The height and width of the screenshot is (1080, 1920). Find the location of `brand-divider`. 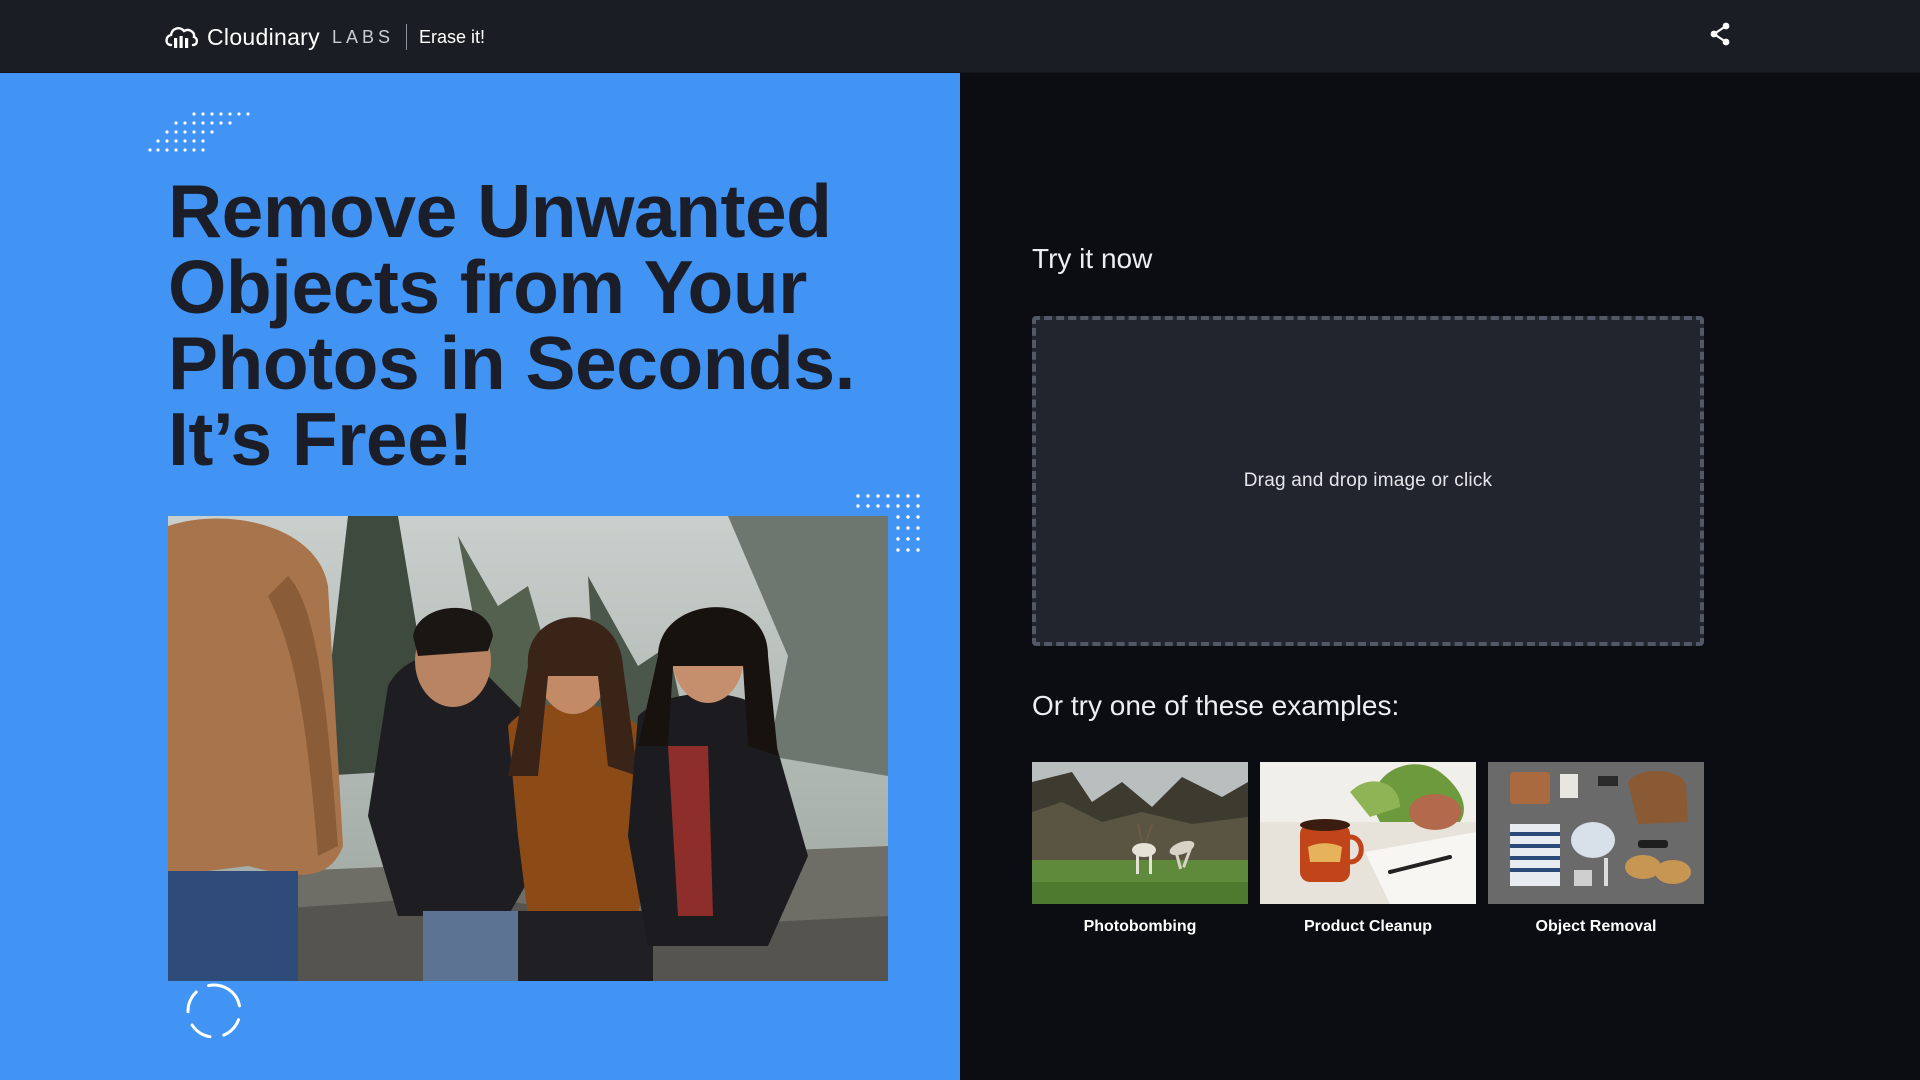

brand-divider is located at coordinates (406, 37).